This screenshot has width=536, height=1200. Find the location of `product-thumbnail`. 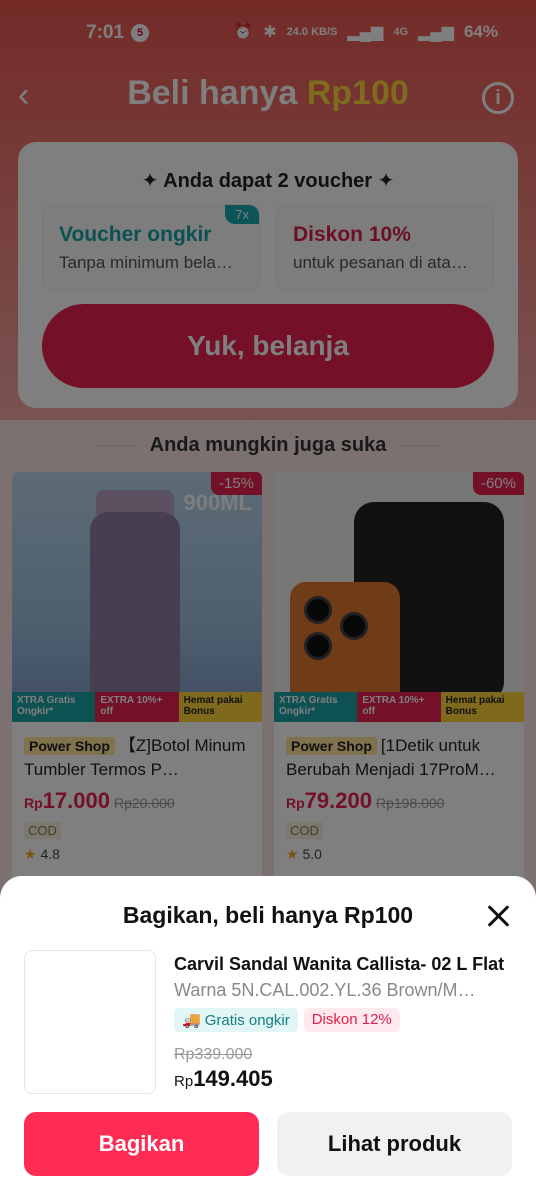

product-thumbnail is located at coordinates (90, 1022).